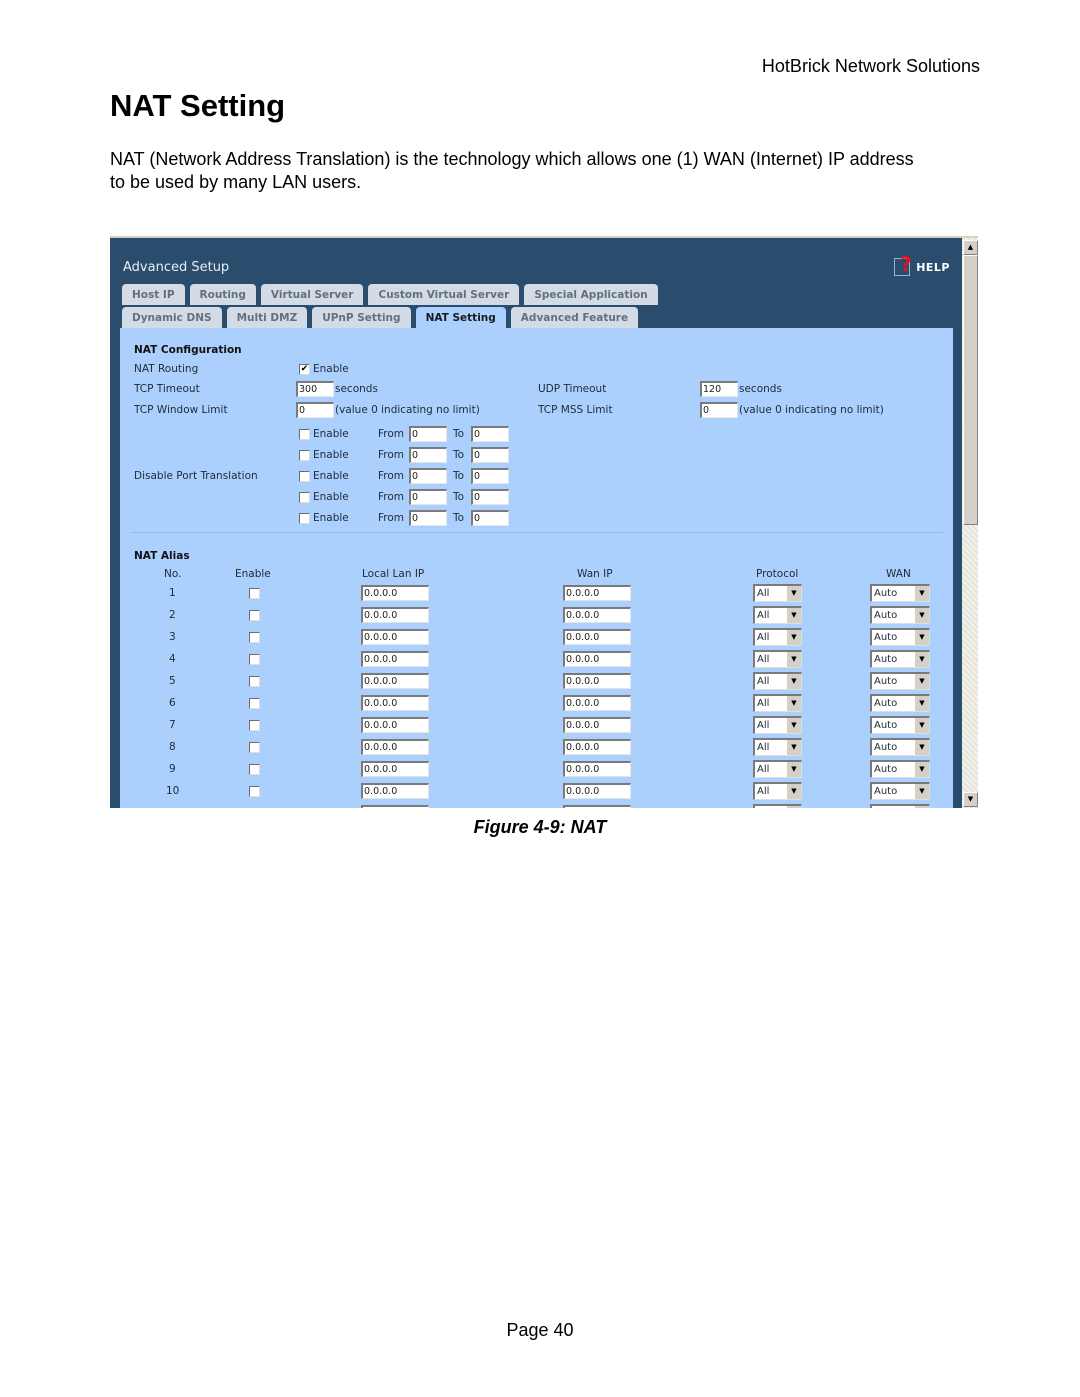  Describe the element at coordinates (172, 317) in the screenshot. I see `tab-dynamic-dns: Dynamic DNS` at that location.